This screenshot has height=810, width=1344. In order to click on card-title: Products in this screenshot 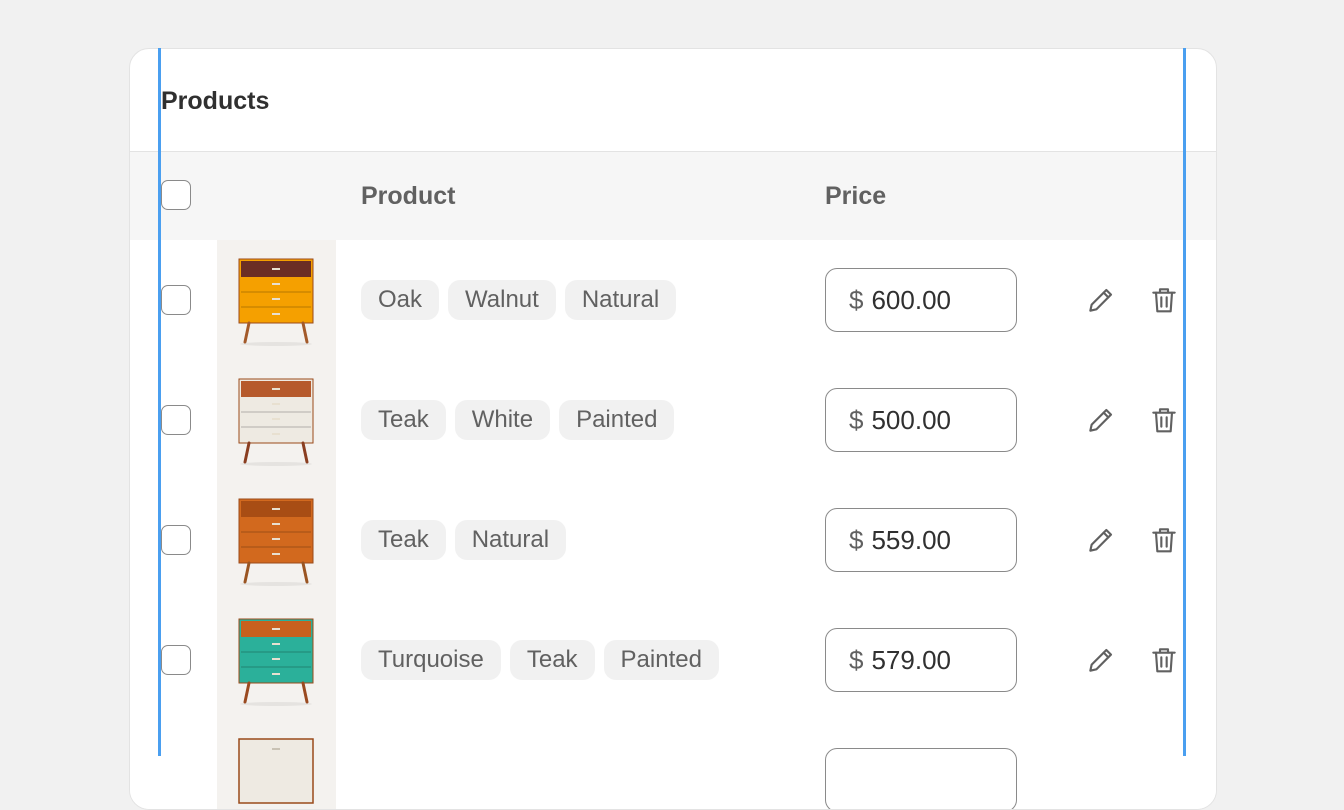, I will do `click(215, 101)`.